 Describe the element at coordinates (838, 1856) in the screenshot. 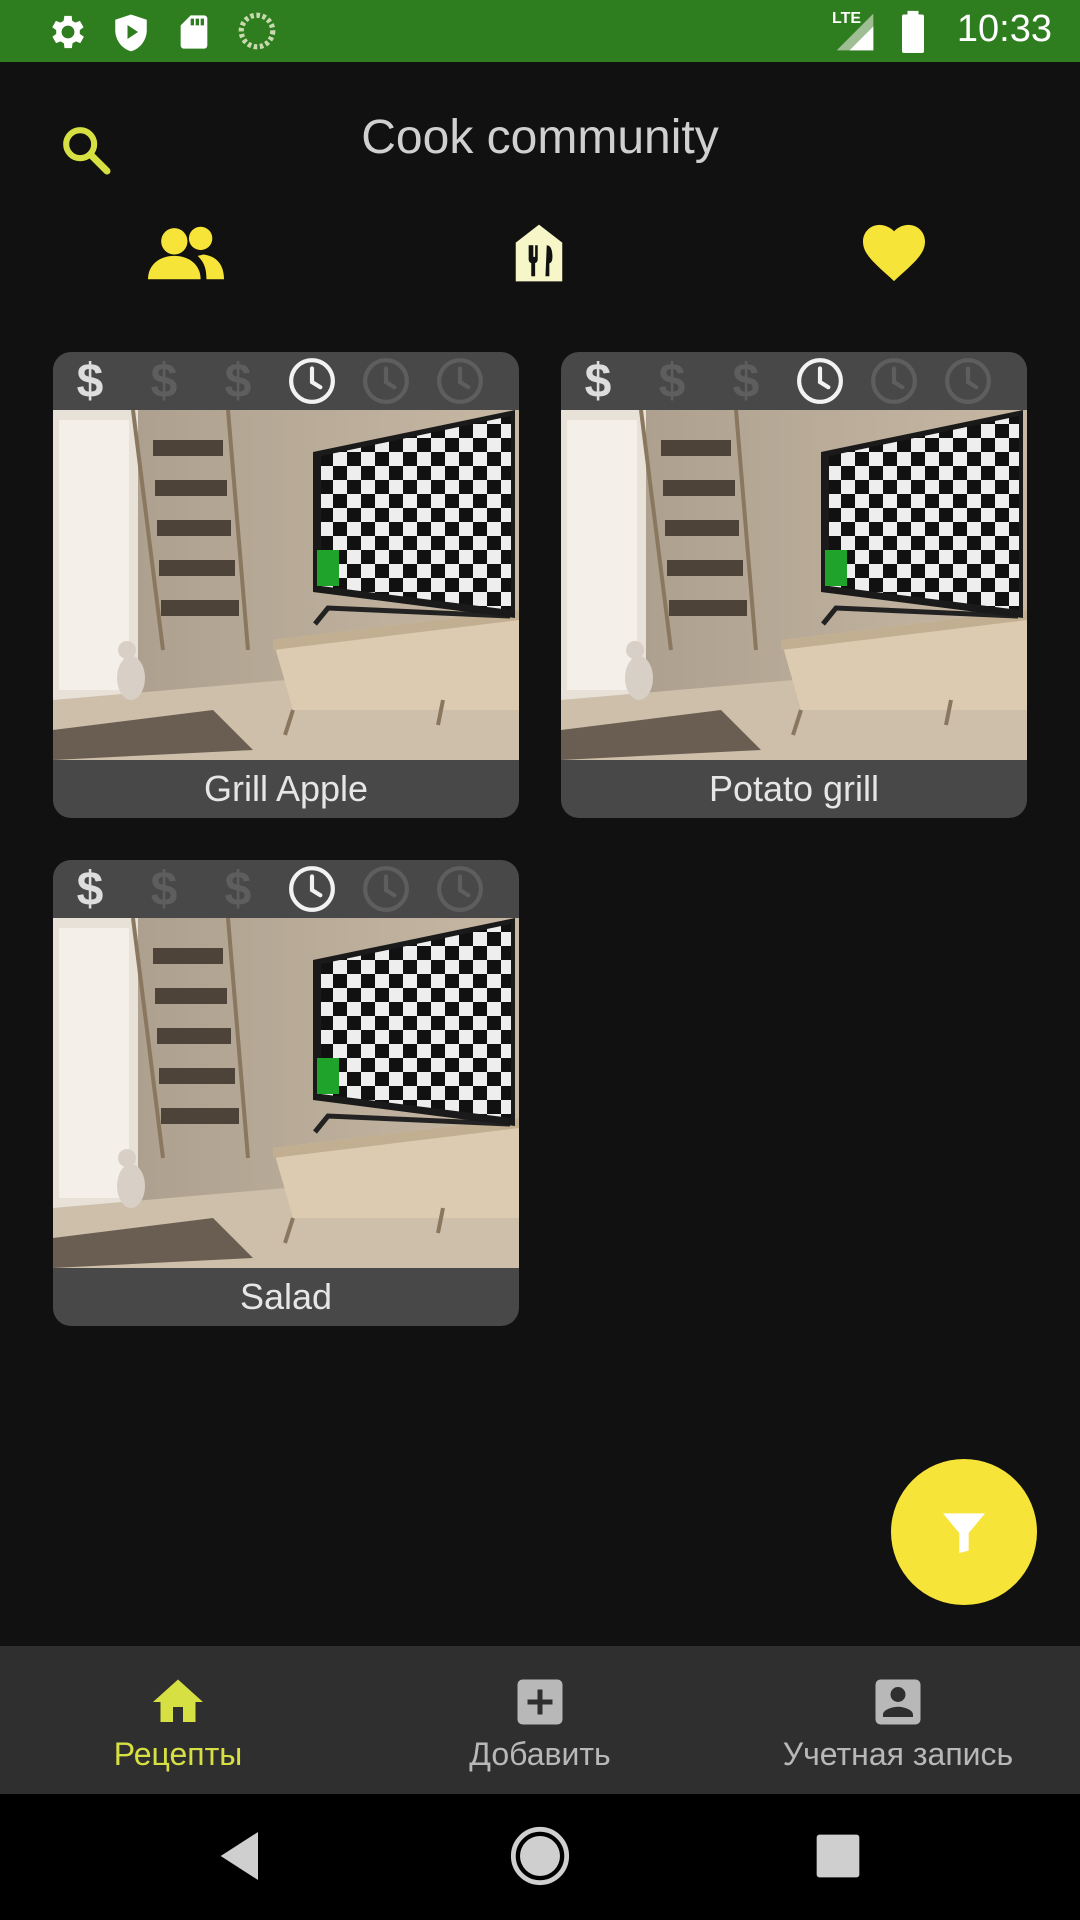

I see `recents-icon` at that location.